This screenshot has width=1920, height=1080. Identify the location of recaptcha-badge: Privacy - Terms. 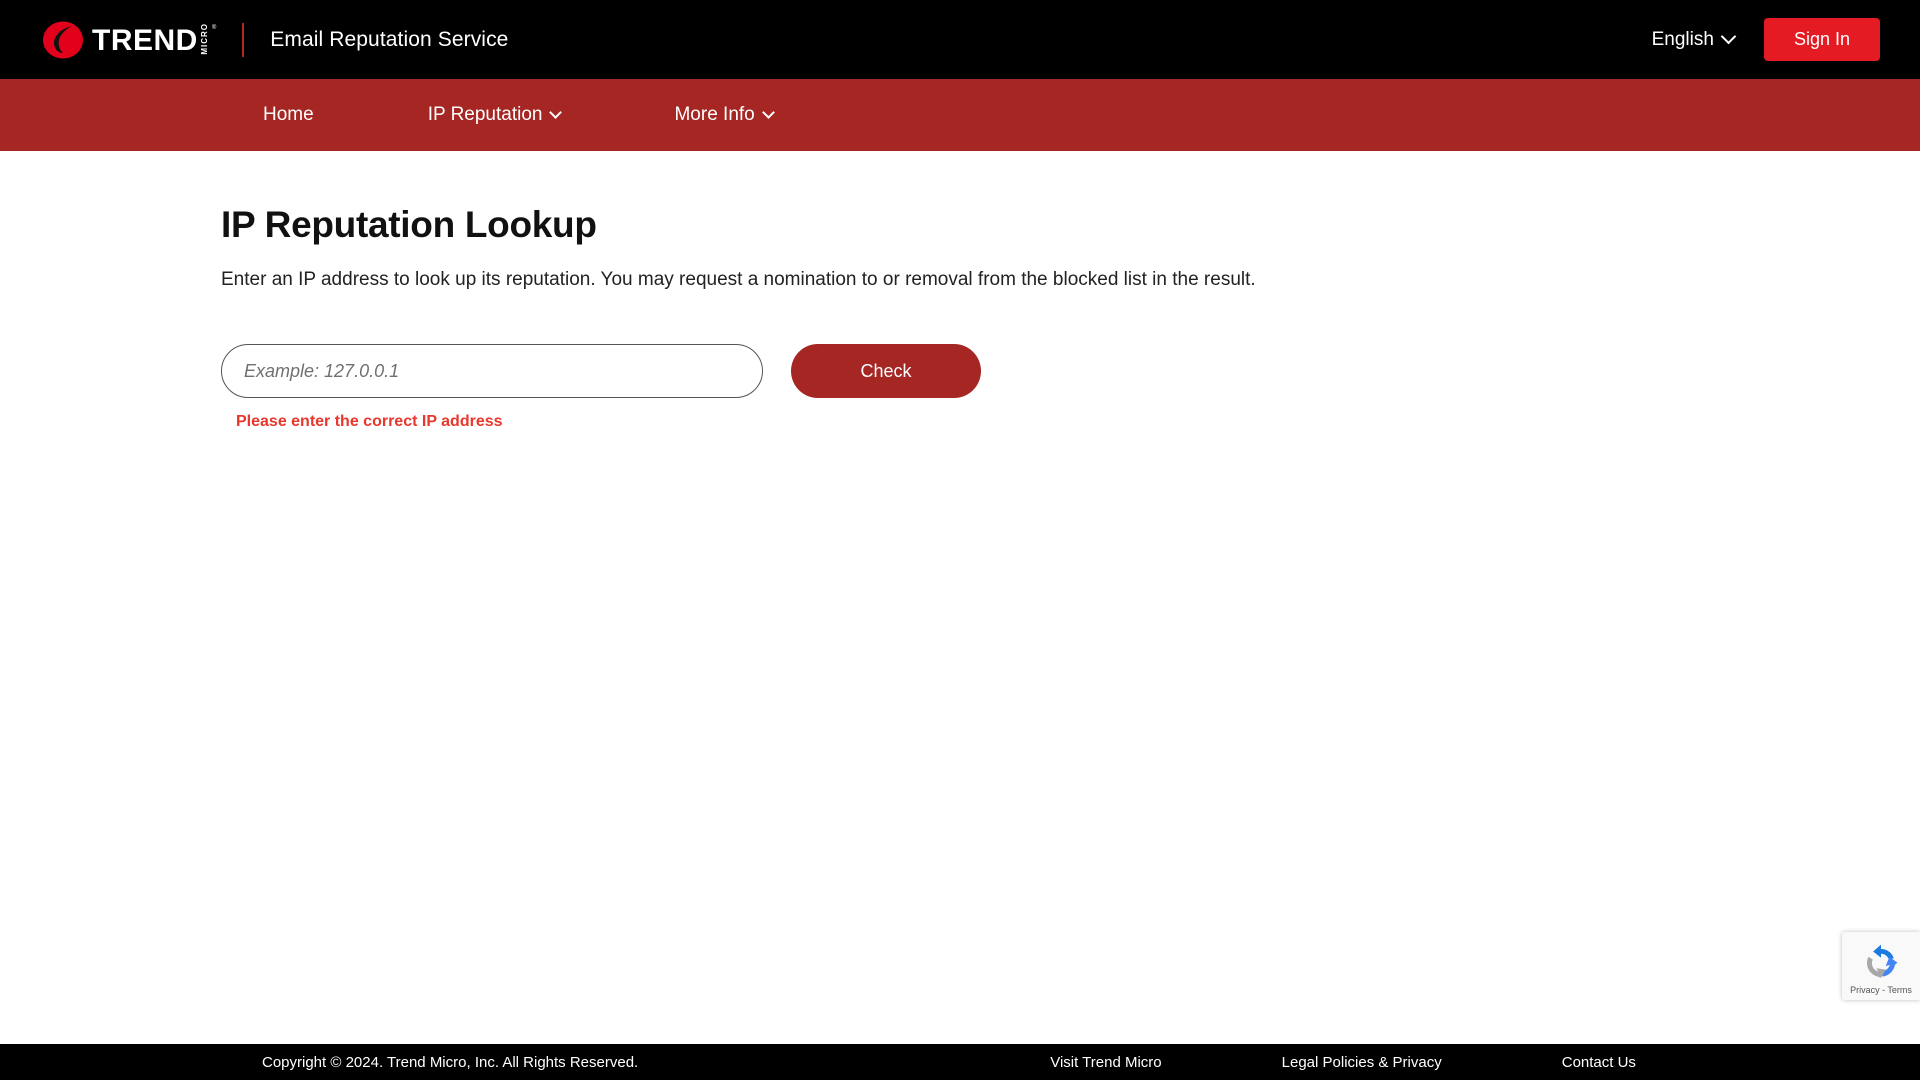
(1881, 966).